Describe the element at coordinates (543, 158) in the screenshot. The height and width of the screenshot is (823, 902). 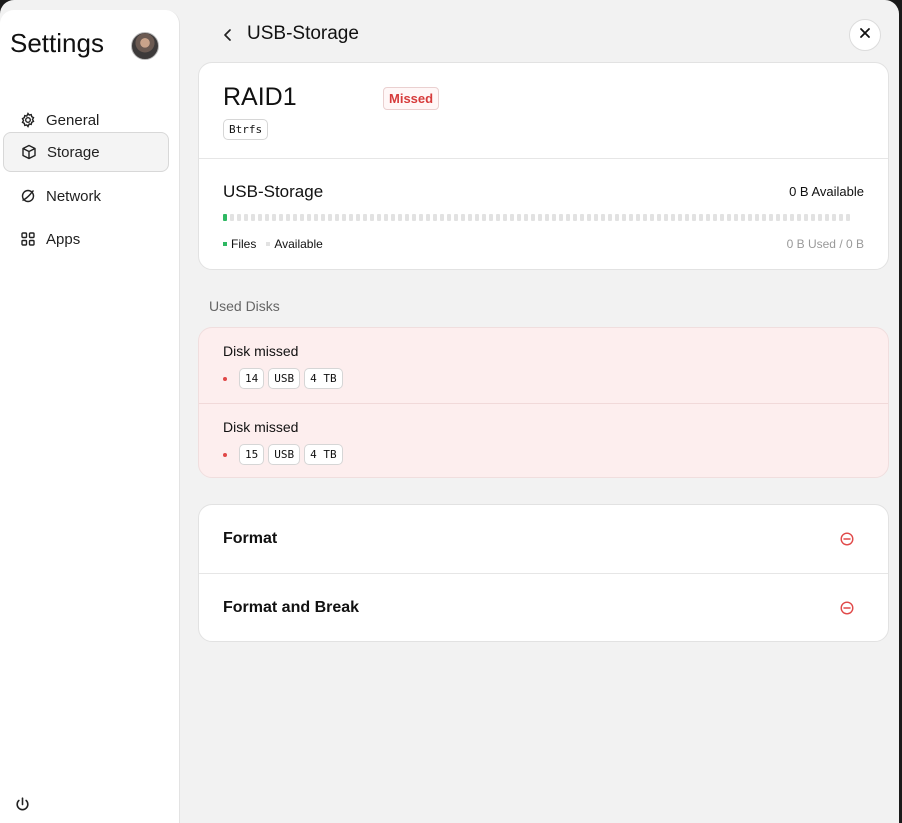
I see `divider` at that location.